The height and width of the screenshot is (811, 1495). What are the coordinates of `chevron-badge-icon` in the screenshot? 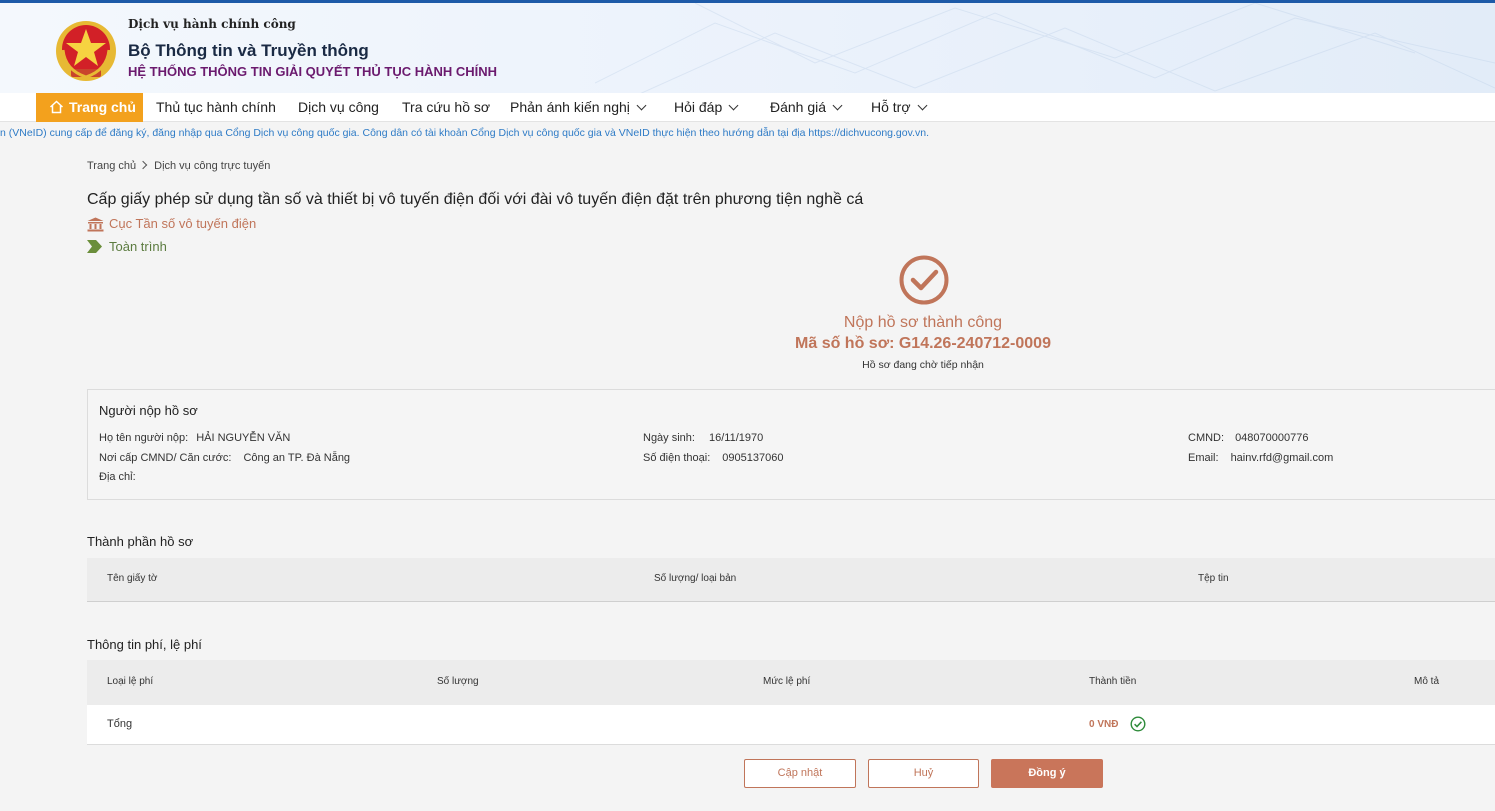 It's located at (94, 246).